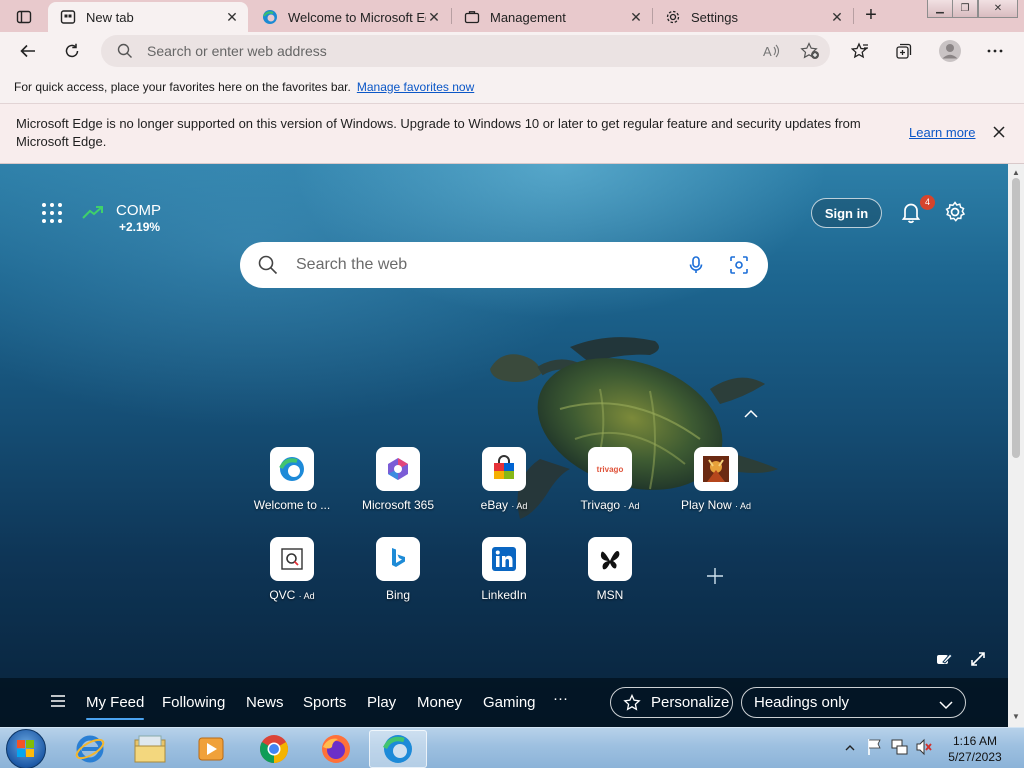 The width and height of the screenshot is (1024, 768). What do you see at coordinates (751, 414) in the screenshot?
I see `collapse-chevron-up-icon` at bounding box center [751, 414].